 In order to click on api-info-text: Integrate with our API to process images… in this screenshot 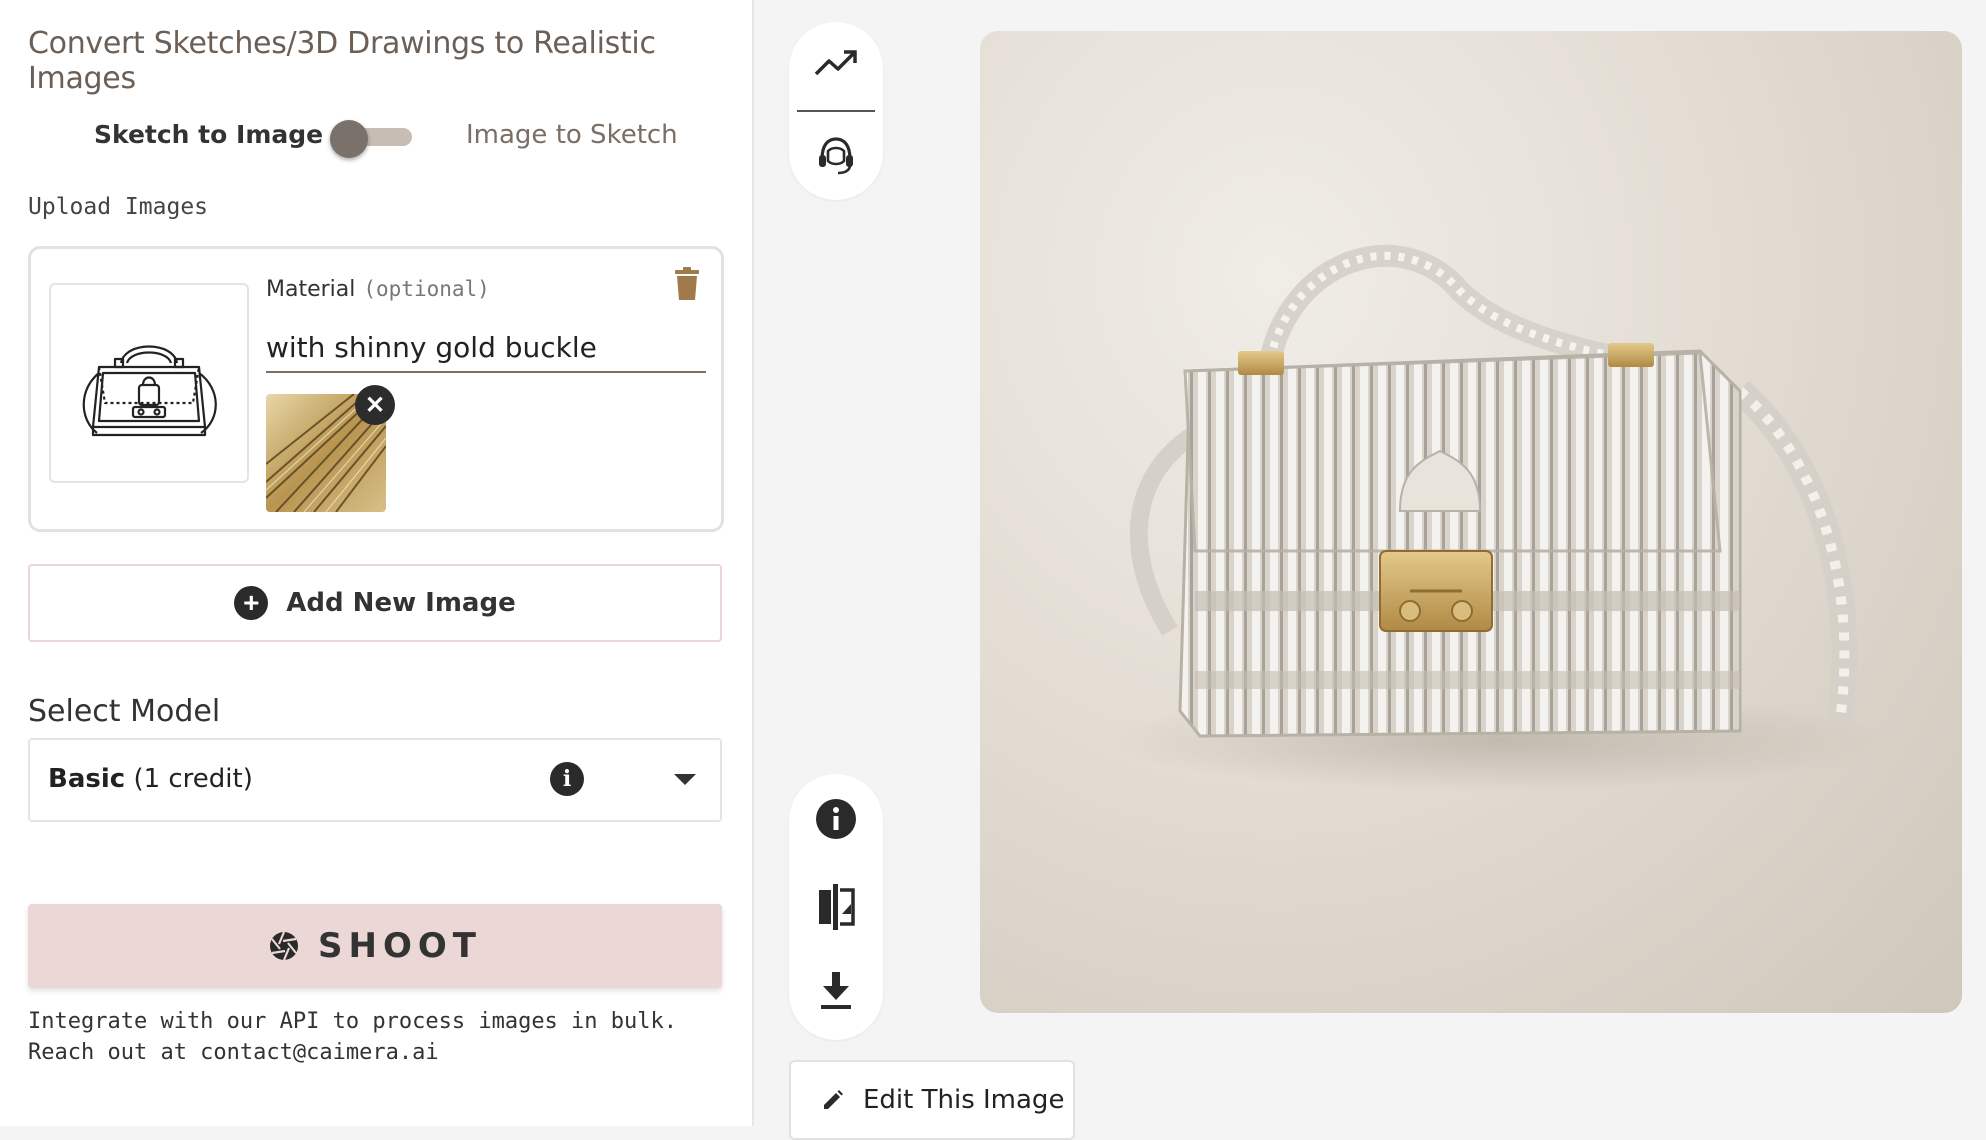, I will do `click(352, 1037)`.